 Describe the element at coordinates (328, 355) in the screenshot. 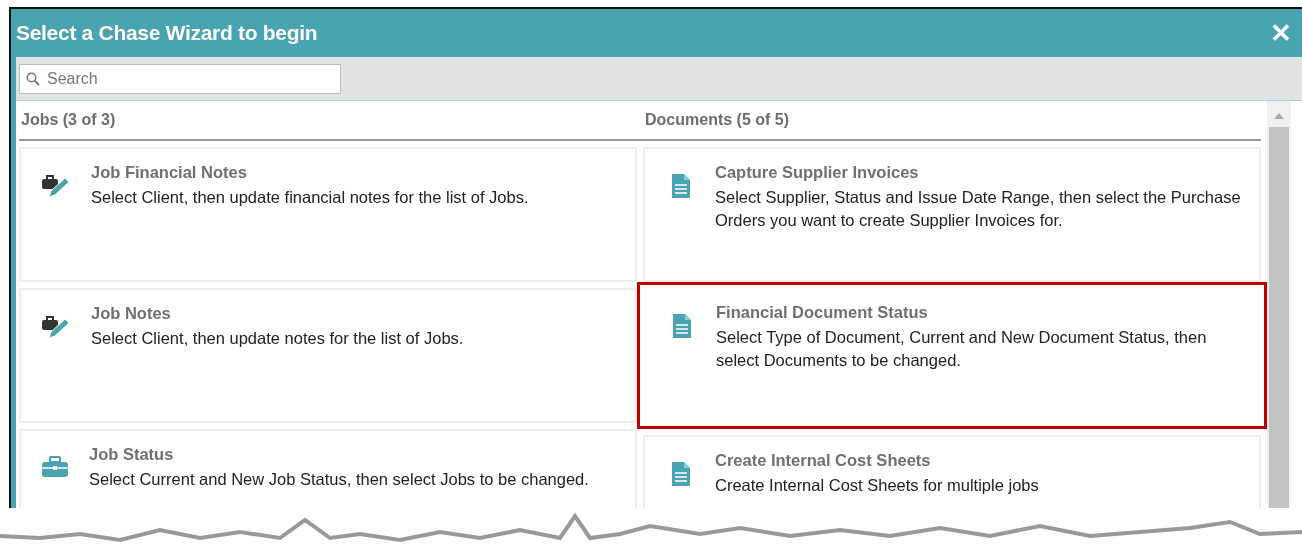

I see `wizard-card: Job Notes Select Client, then update notes for the list of Jobs.` at that location.